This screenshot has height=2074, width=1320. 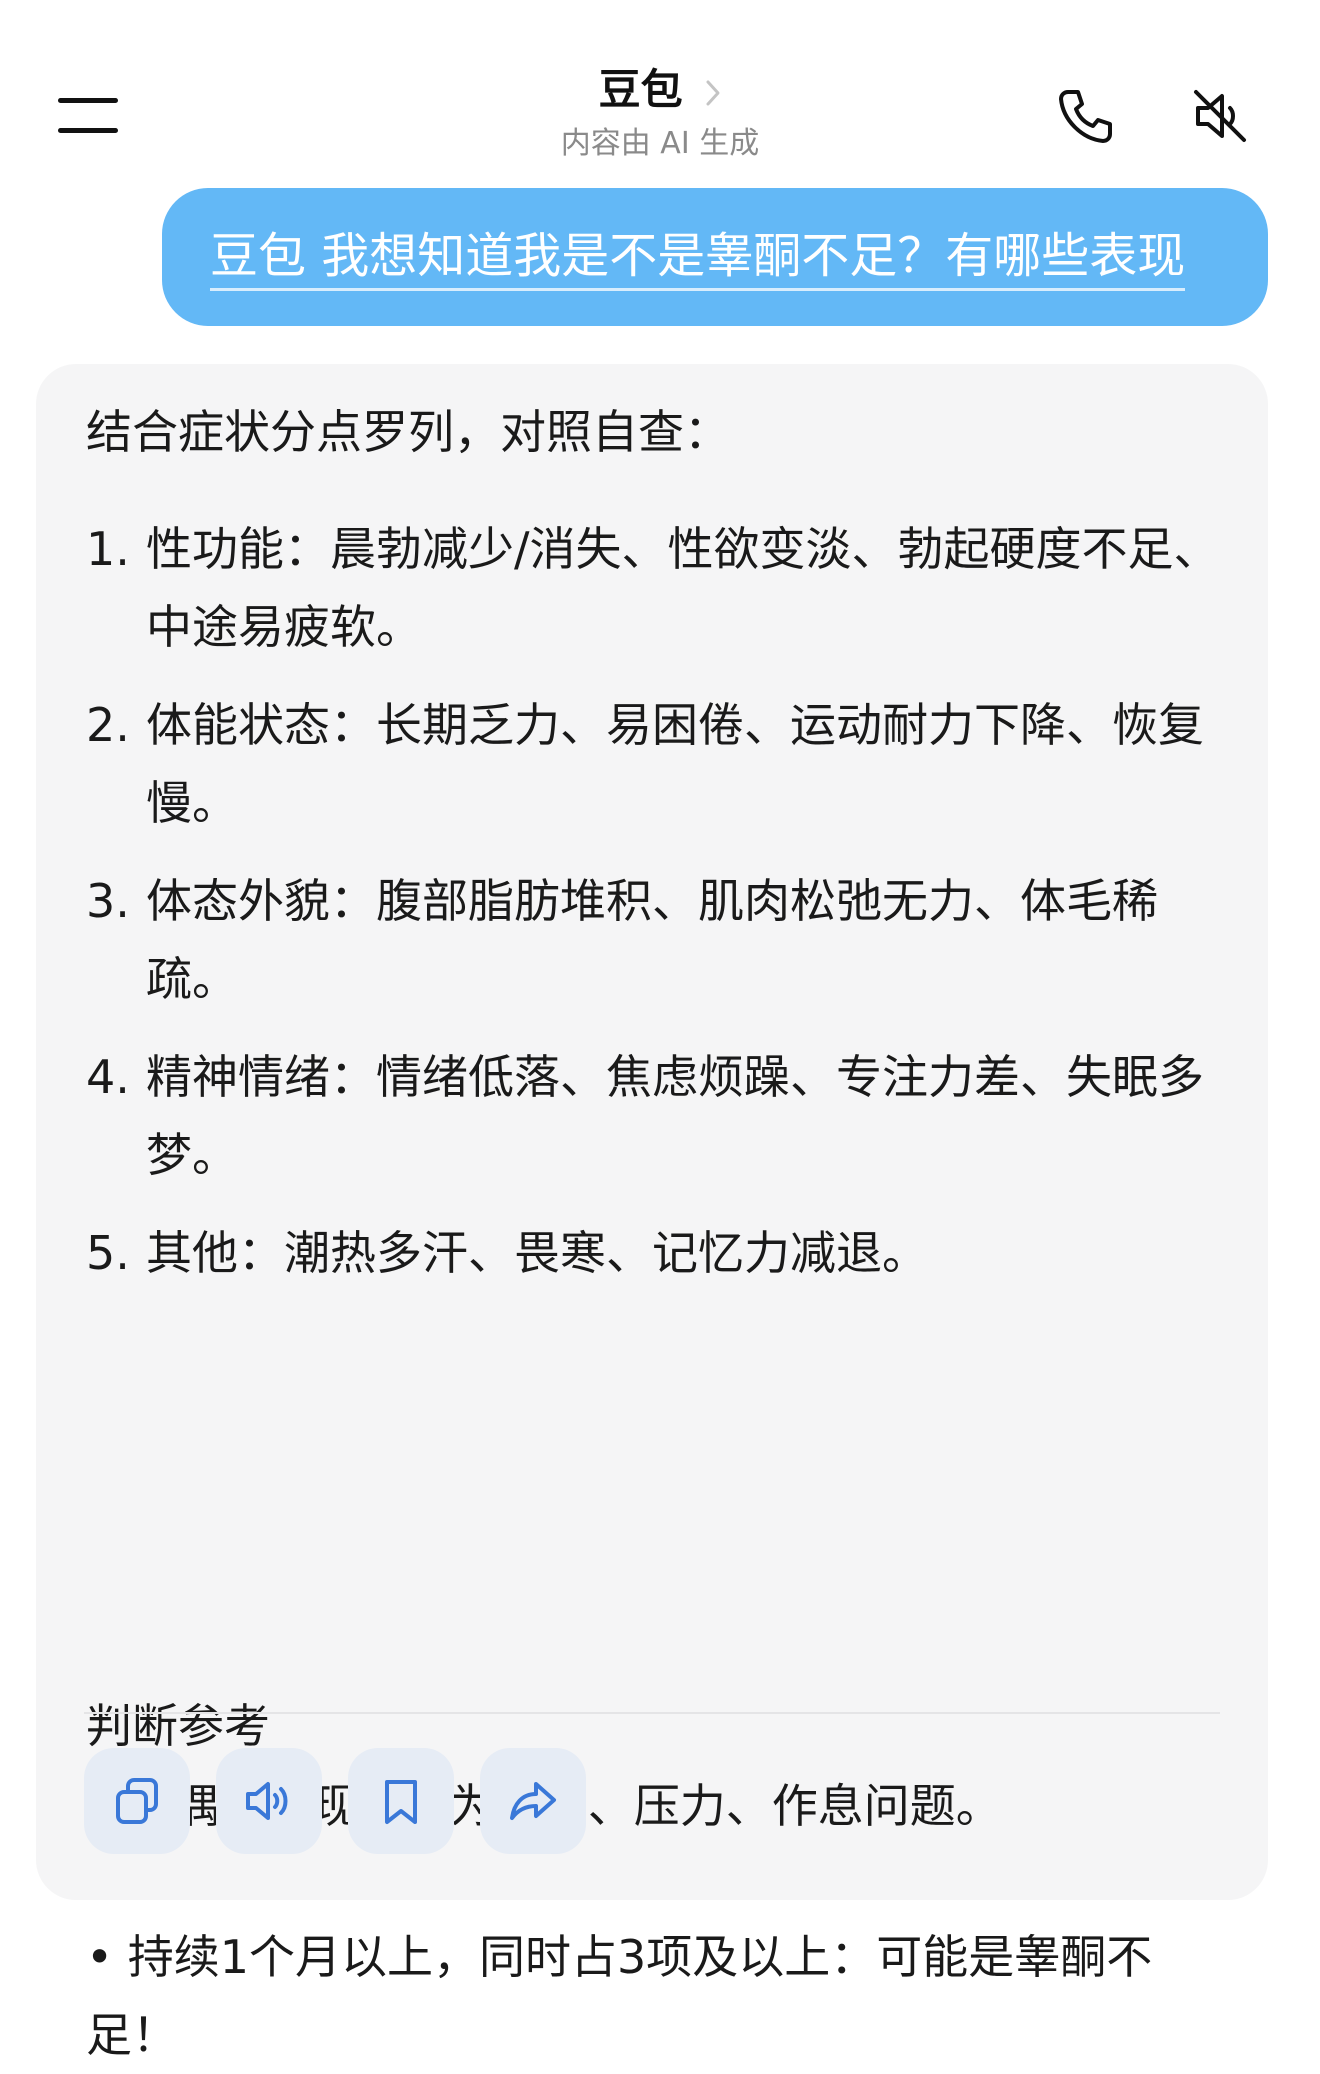 I want to click on list-item: 4. 精神情绪：情绪低落、焦虑烦躁、专注力差、失眠多梦。, so click(x=676, y=1116).